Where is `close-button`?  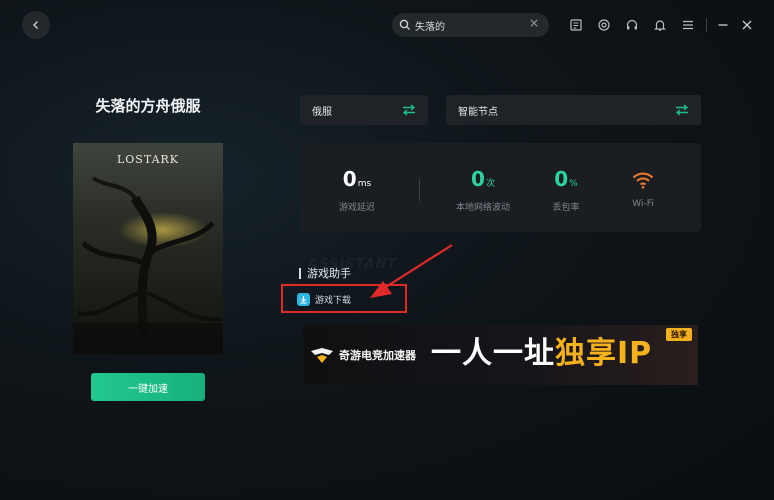 close-button is located at coordinates (747, 25).